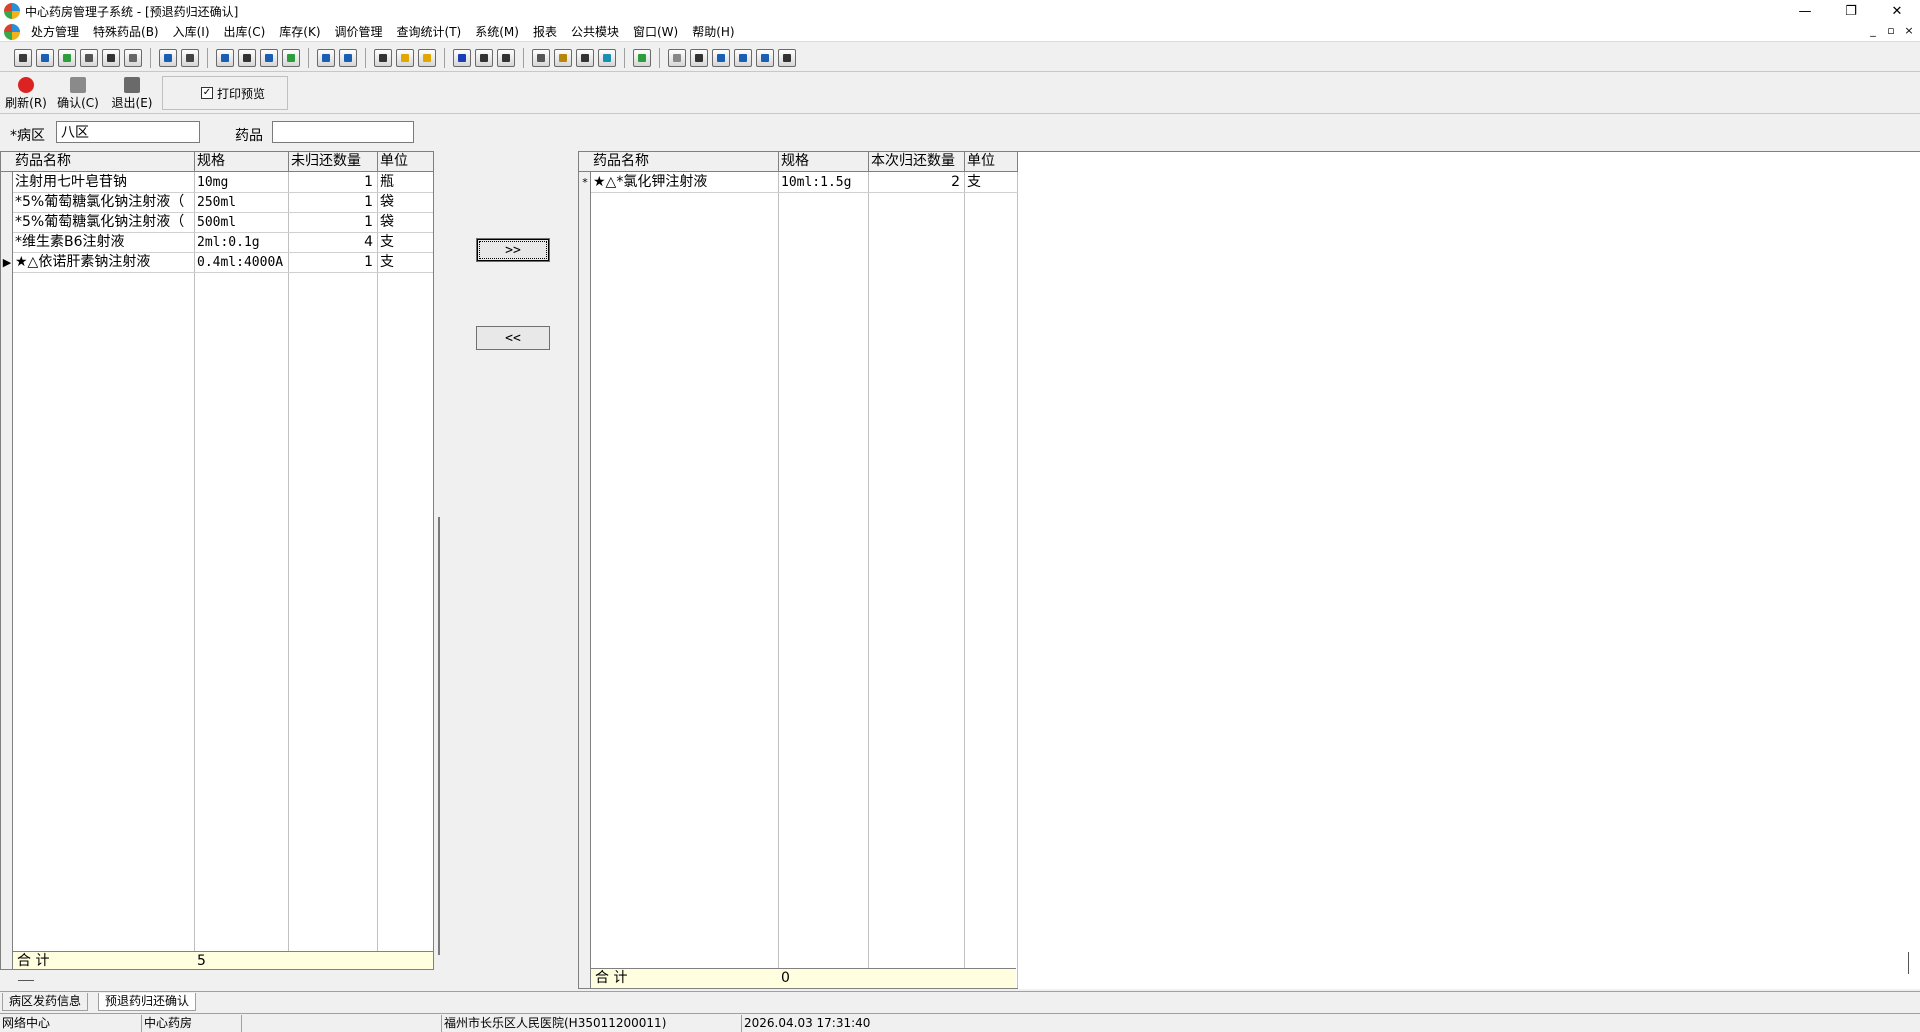 The height and width of the screenshot is (1032, 1920). What do you see at coordinates (207, 93) in the screenshot?
I see `checkbox-checked-icon: ✓` at bounding box center [207, 93].